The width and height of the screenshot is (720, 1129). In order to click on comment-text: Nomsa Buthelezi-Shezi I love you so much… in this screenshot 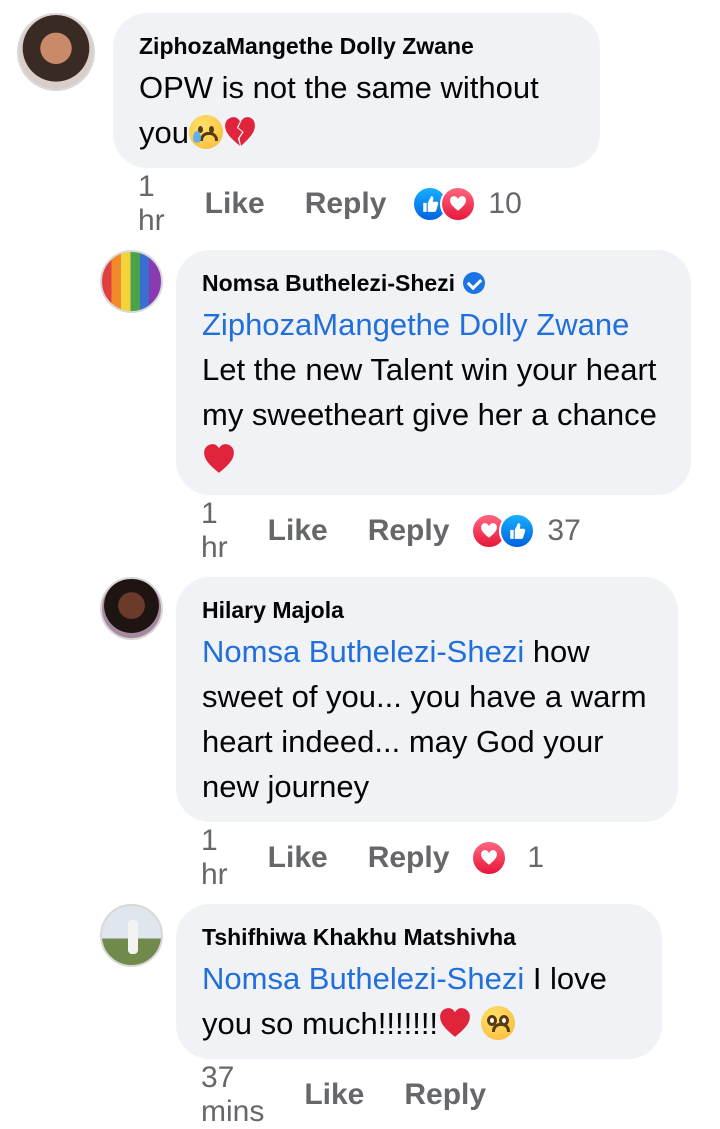, I will do `click(419, 1001)`.